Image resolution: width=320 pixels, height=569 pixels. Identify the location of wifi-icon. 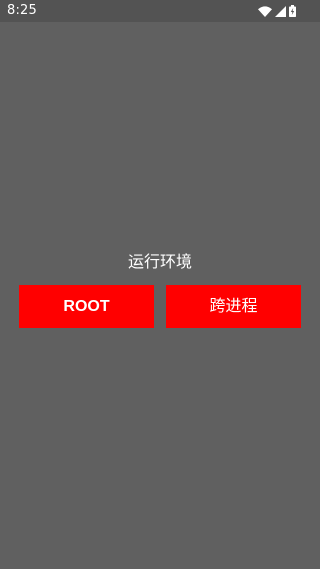
(265, 11).